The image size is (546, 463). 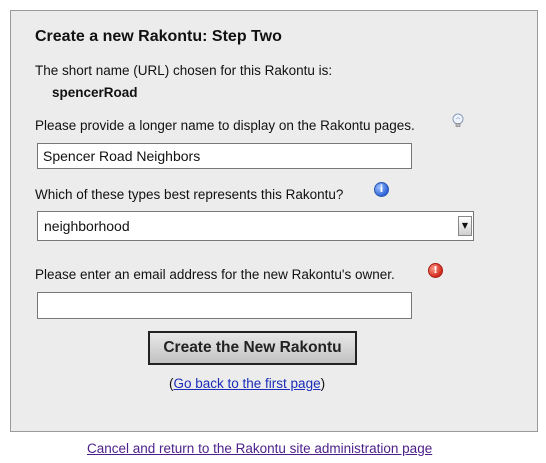 What do you see at coordinates (158, 36) in the screenshot?
I see `page-title: Create a new Rakontu: Step Two` at bounding box center [158, 36].